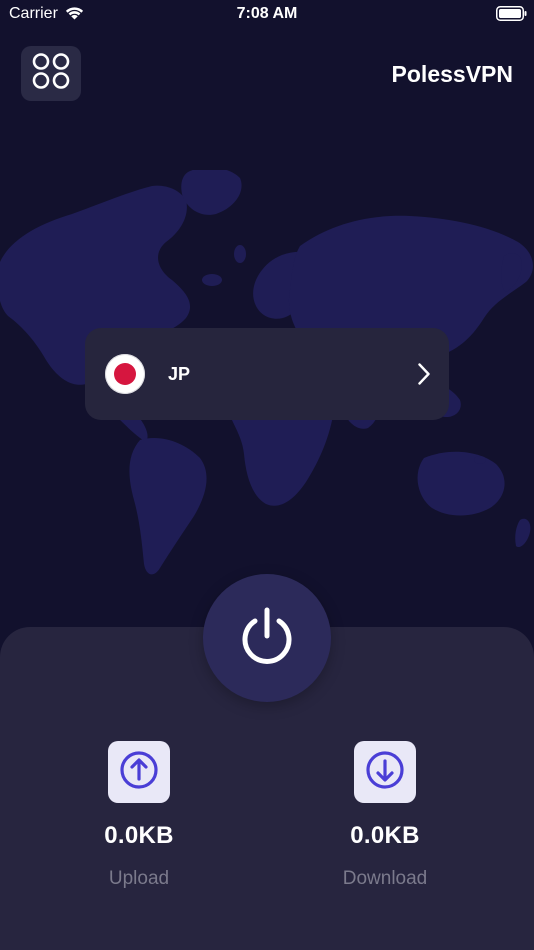 The image size is (534, 950). Describe the element at coordinates (139, 878) in the screenshot. I see `upload-label: Upload` at that location.